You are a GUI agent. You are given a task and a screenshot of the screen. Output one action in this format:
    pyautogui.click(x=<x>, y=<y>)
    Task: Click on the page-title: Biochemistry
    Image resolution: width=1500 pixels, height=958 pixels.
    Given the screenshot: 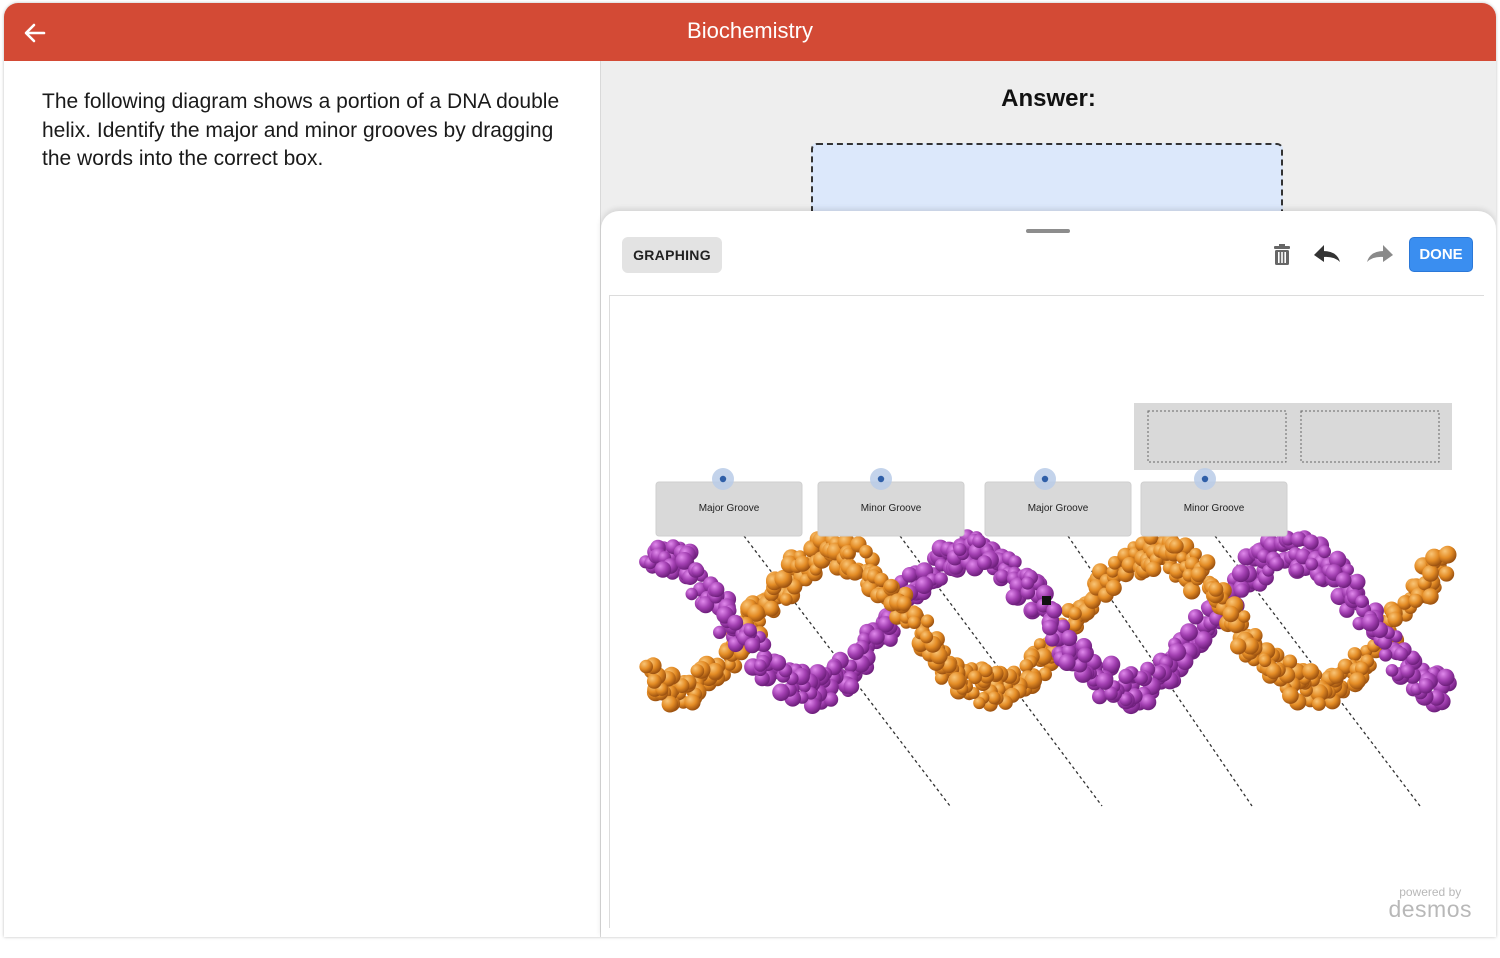 What is the action you would take?
    pyautogui.click(x=750, y=30)
    